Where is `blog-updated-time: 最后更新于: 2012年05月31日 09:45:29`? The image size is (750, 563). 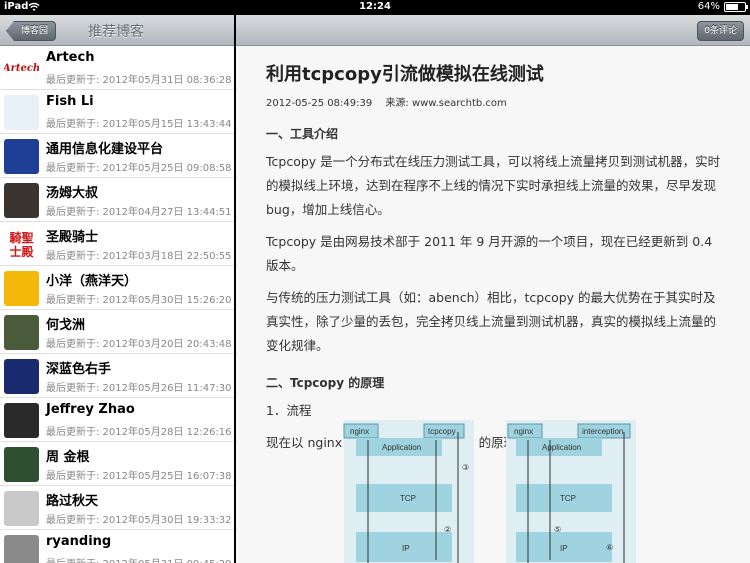 blog-updated-time: 最后更新于: 2012年05月31日 09:45:29 is located at coordinates (139, 559).